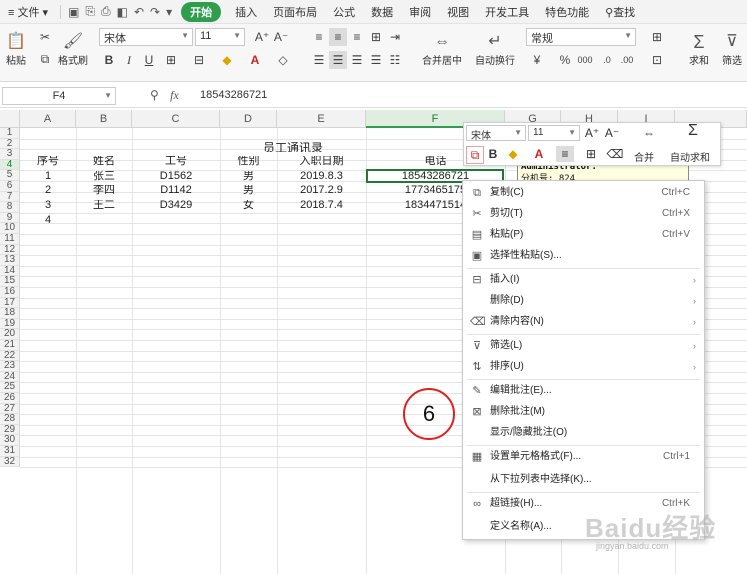 The height and width of the screenshot is (574, 747). What do you see at coordinates (73, 12) in the screenshot?
I see `save-icon: ▣` at bounding box center [73, 12].